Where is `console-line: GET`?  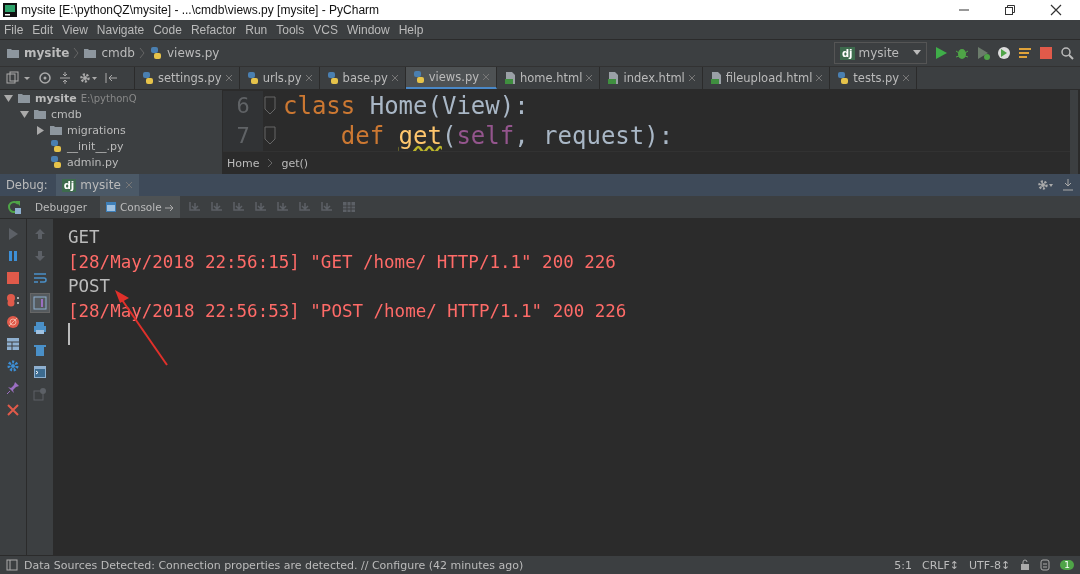
console-line: GET is located at coordinates (84, 237).